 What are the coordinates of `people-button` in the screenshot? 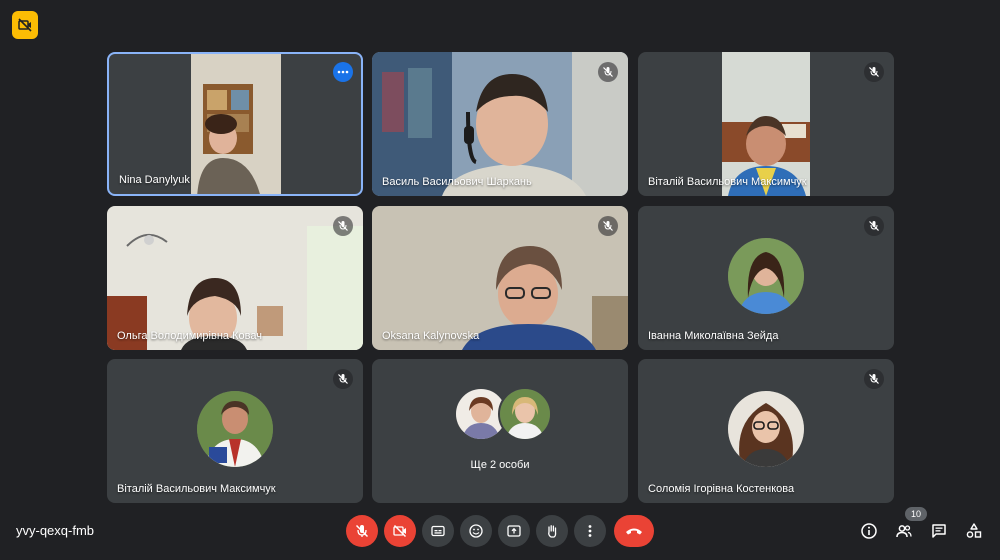 It's located at (904, 531).